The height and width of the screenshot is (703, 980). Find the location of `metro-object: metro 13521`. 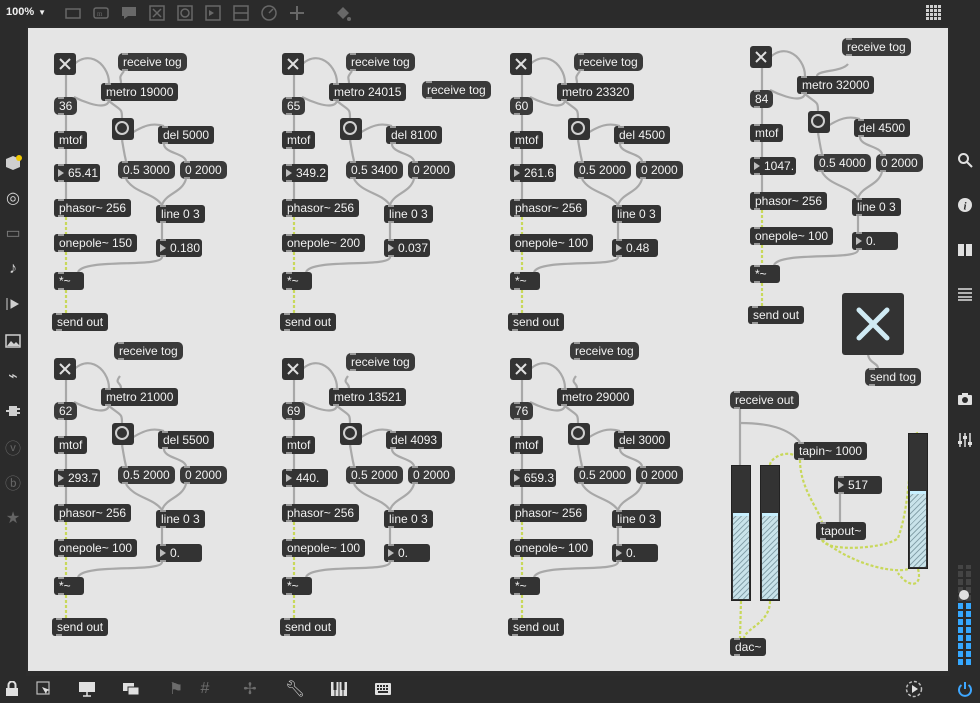

metro-object: metro 13521 is located at coordinates (368, 397).